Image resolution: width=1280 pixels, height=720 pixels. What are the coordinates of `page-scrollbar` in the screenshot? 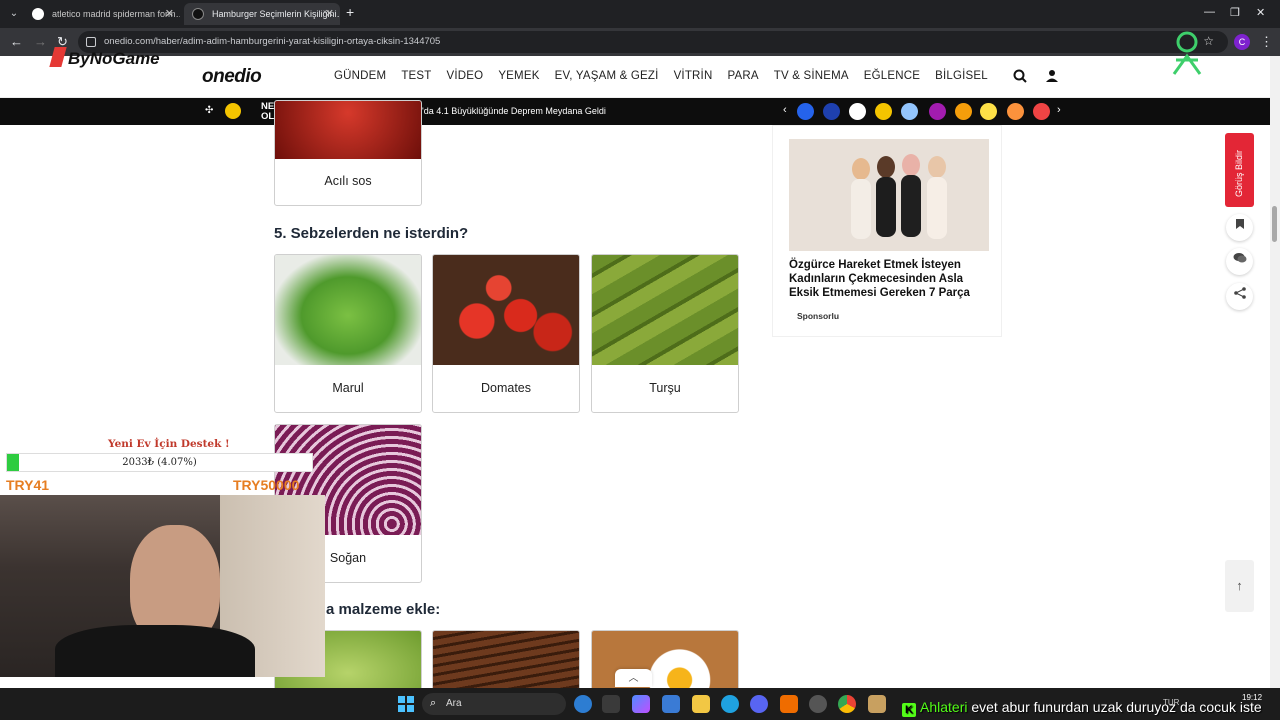 It's located at (1275, 372).